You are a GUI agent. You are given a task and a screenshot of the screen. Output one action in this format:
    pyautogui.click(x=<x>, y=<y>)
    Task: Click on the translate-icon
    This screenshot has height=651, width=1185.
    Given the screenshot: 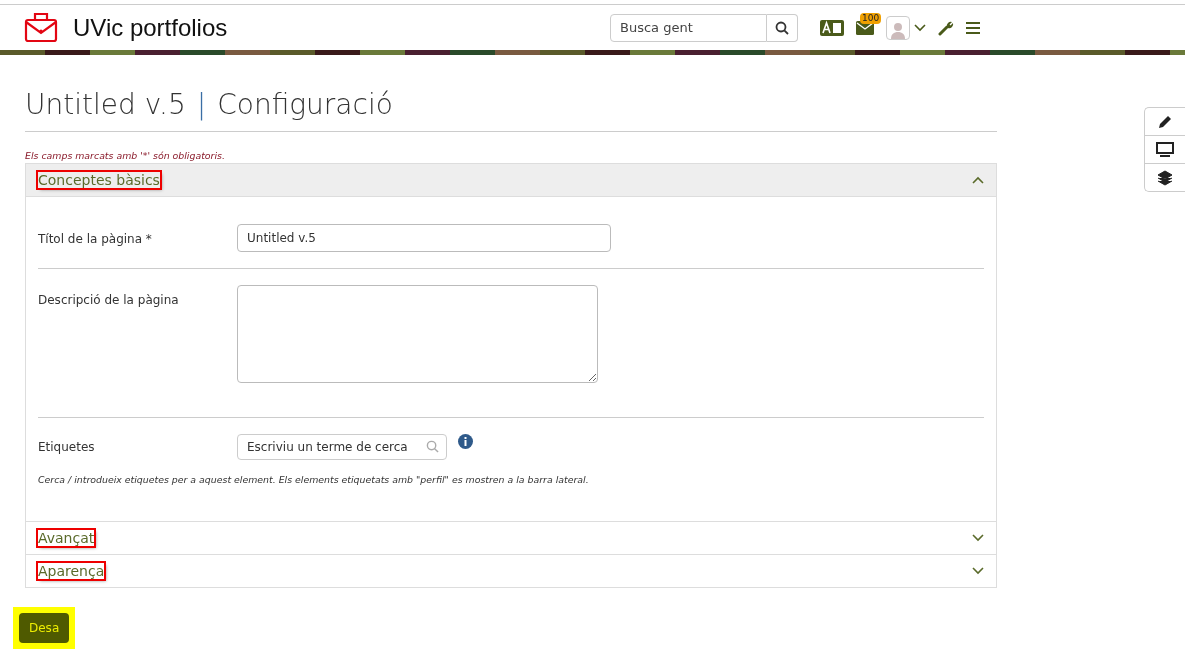 What is the action you would take?
    pyautogui.click(x=832, y=27)
    